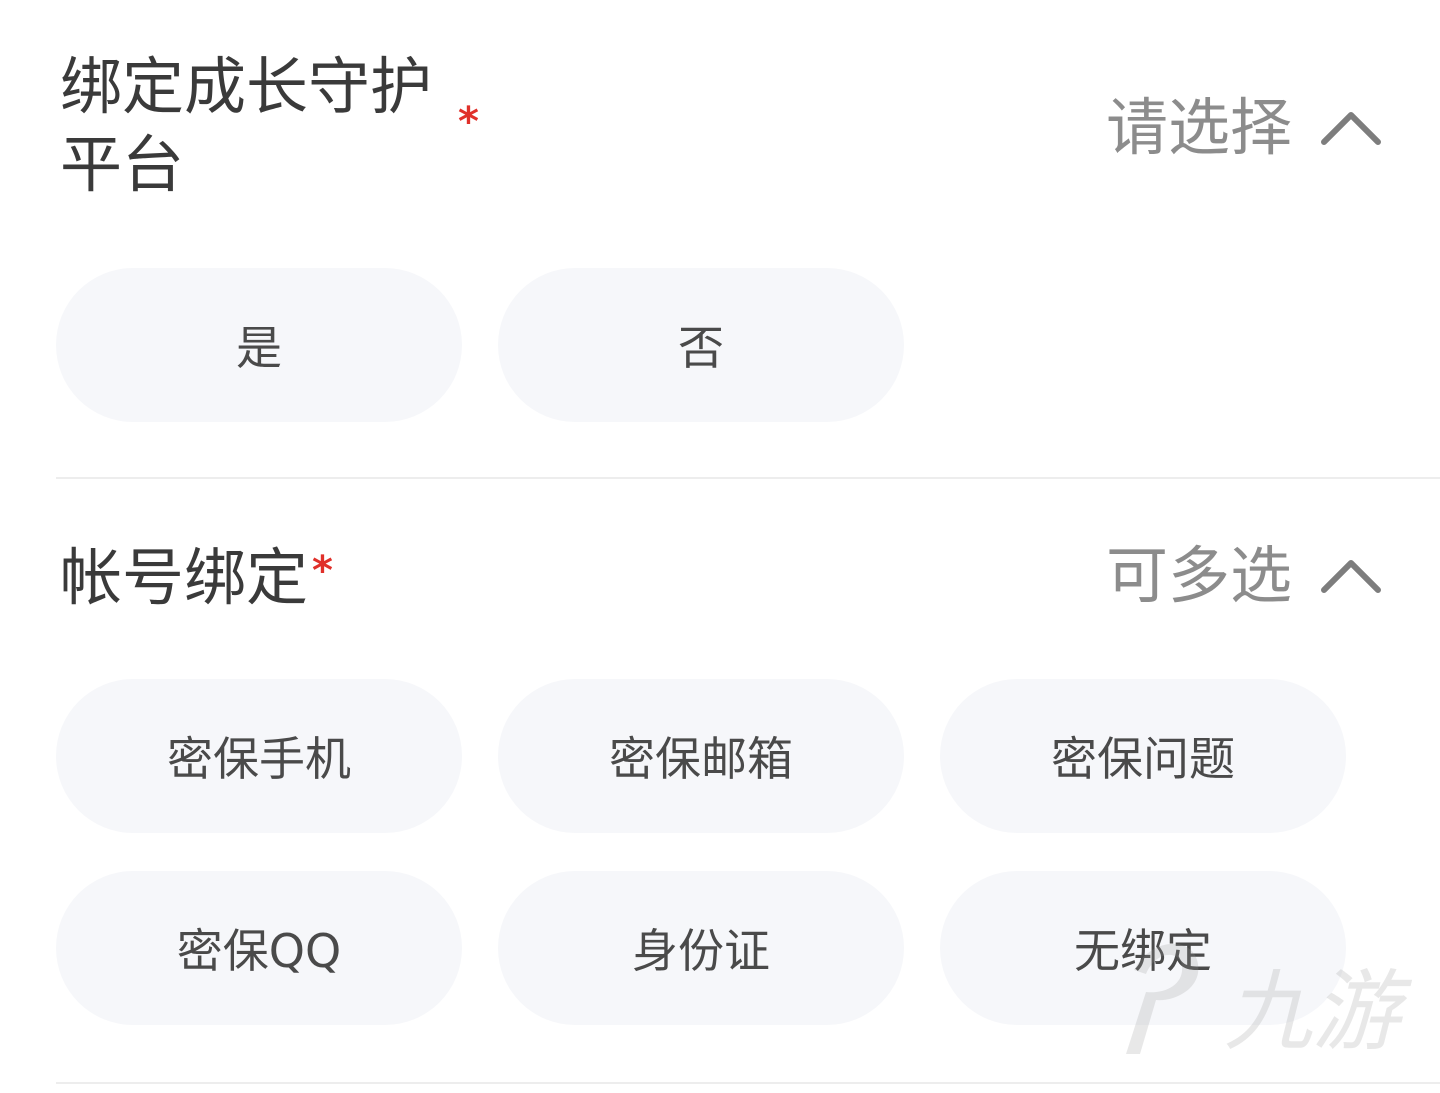 The image size is (1440, 1093). Describe the element at coordinates (259, 948) in the screenshot. I see `option-security-qq-button: 密保QQ` at that location.